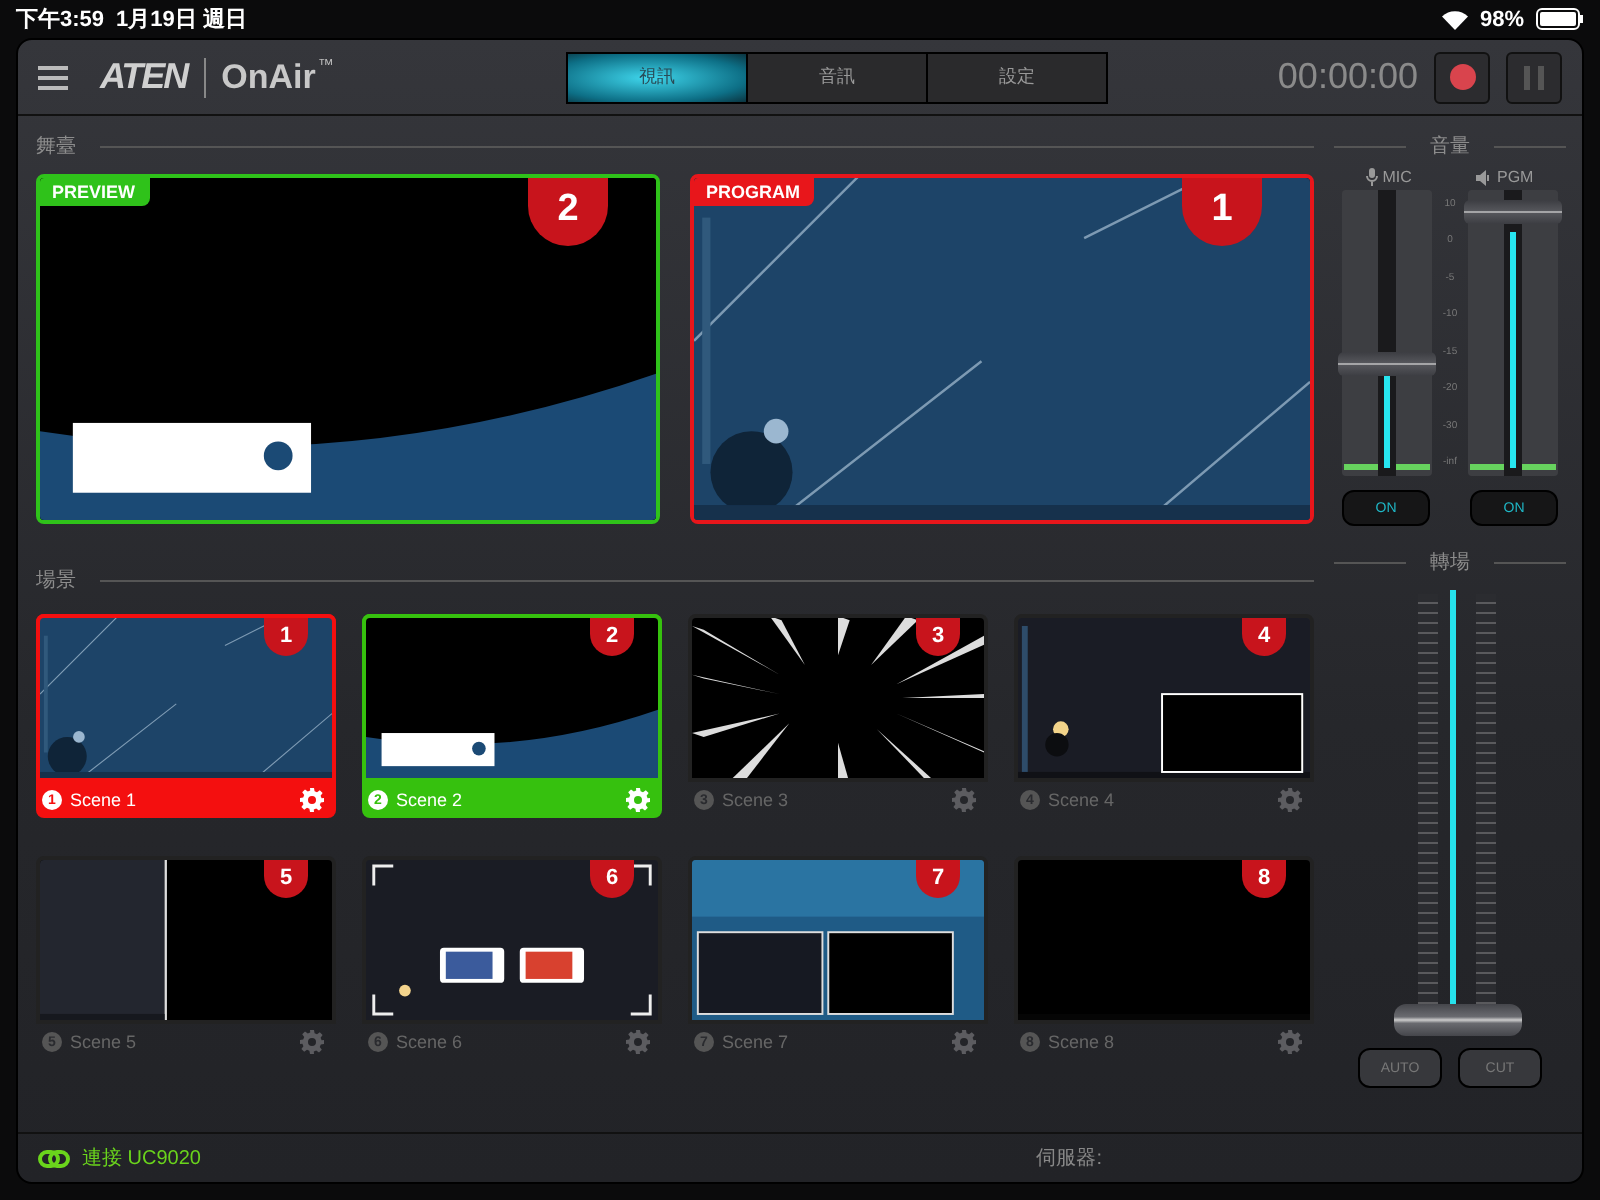 The image size is (1600, 1200). I want to click on scene-name: Scene 7, so click(756, 1042).